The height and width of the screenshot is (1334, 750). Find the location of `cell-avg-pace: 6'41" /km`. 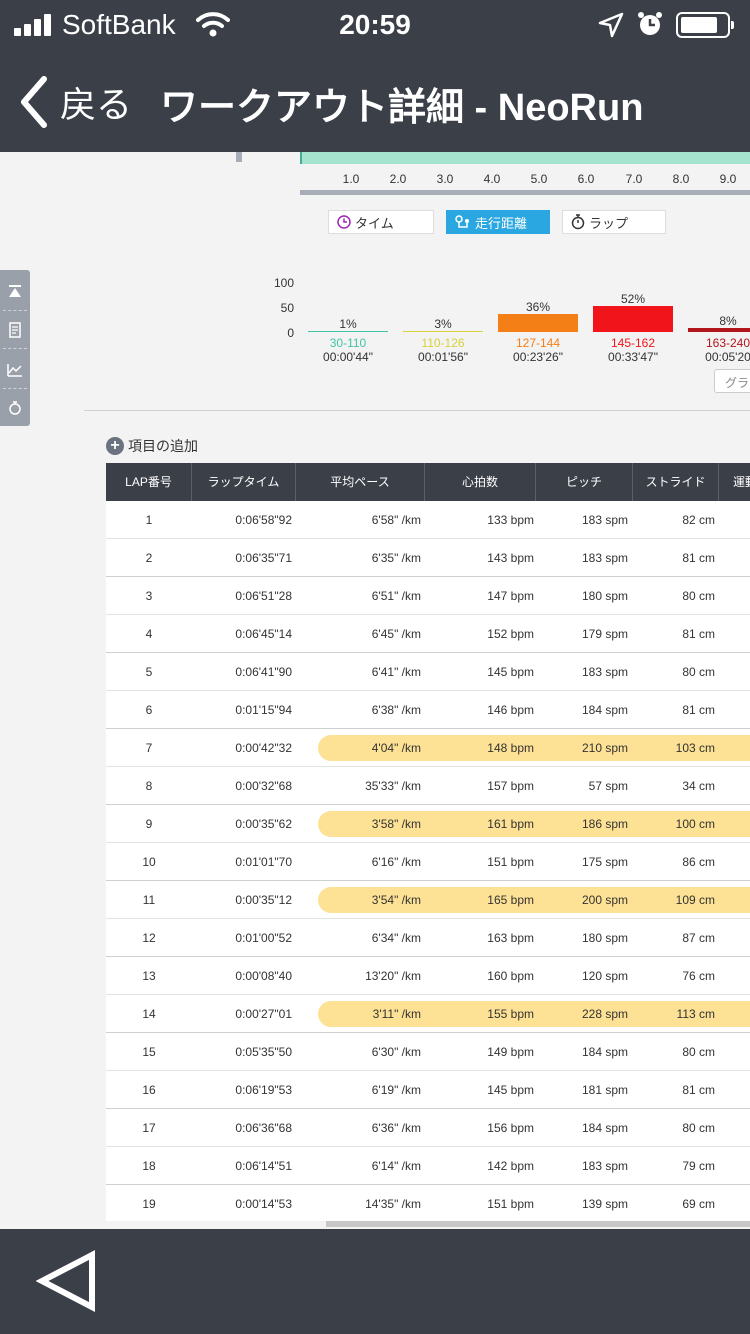

cell-avg-pace: 6'41" /km is located at coordinates (396, 672).